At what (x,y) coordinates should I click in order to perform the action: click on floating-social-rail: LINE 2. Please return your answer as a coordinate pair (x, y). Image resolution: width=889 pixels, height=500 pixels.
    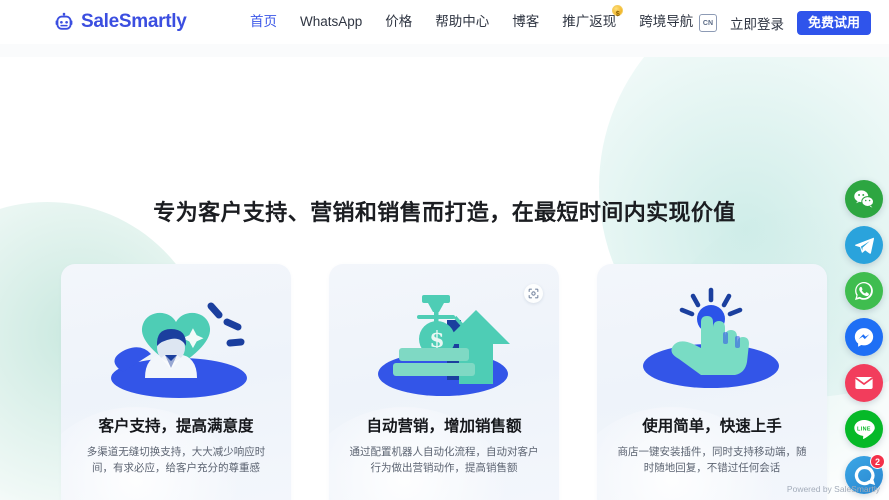
    Looking at the image, I should click on (865, 337).